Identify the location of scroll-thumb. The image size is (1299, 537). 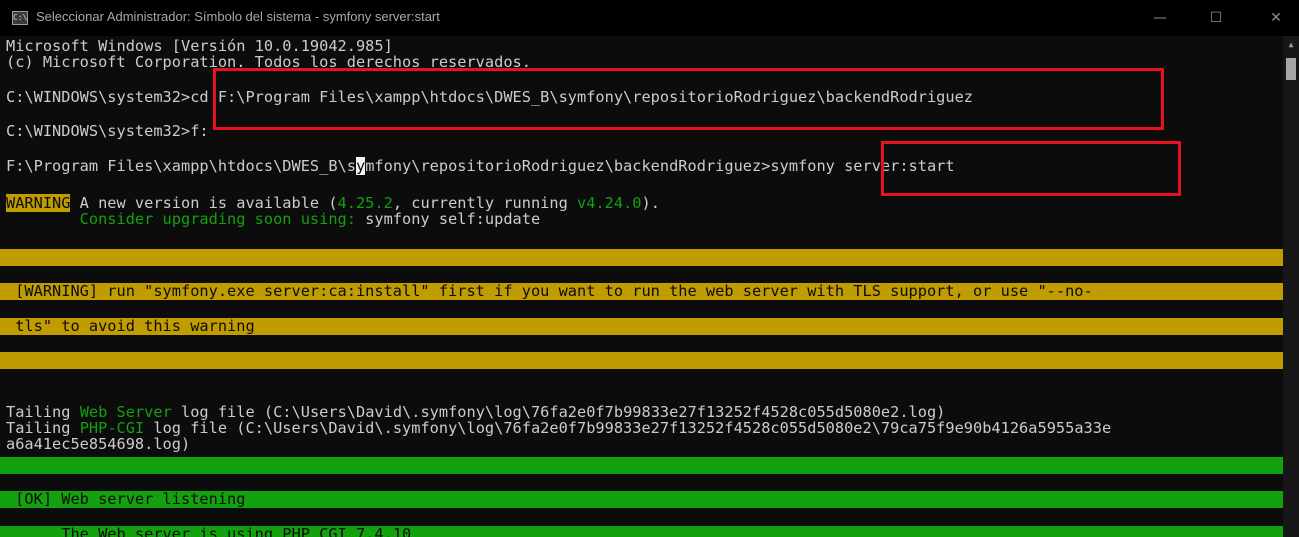
(1291, 69).